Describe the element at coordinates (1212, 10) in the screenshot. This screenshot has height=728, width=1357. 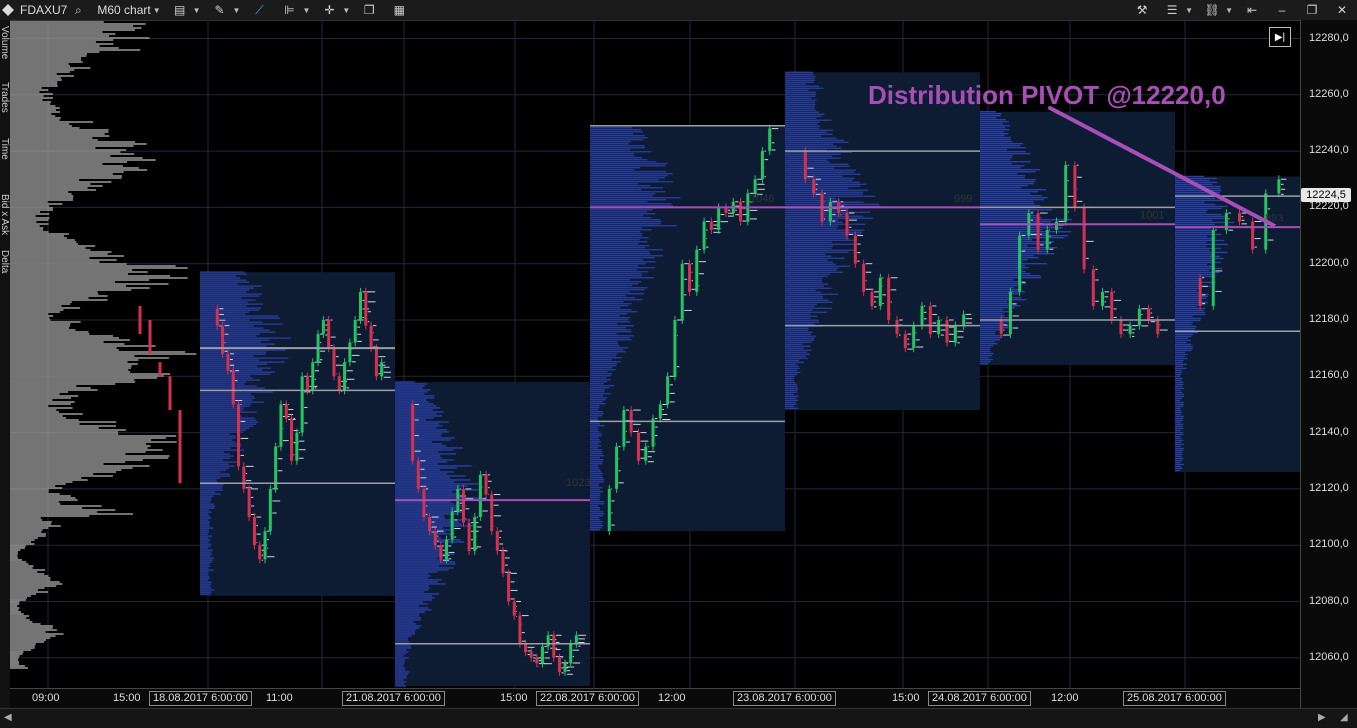
I see `link-icon: ⛓` at that location.